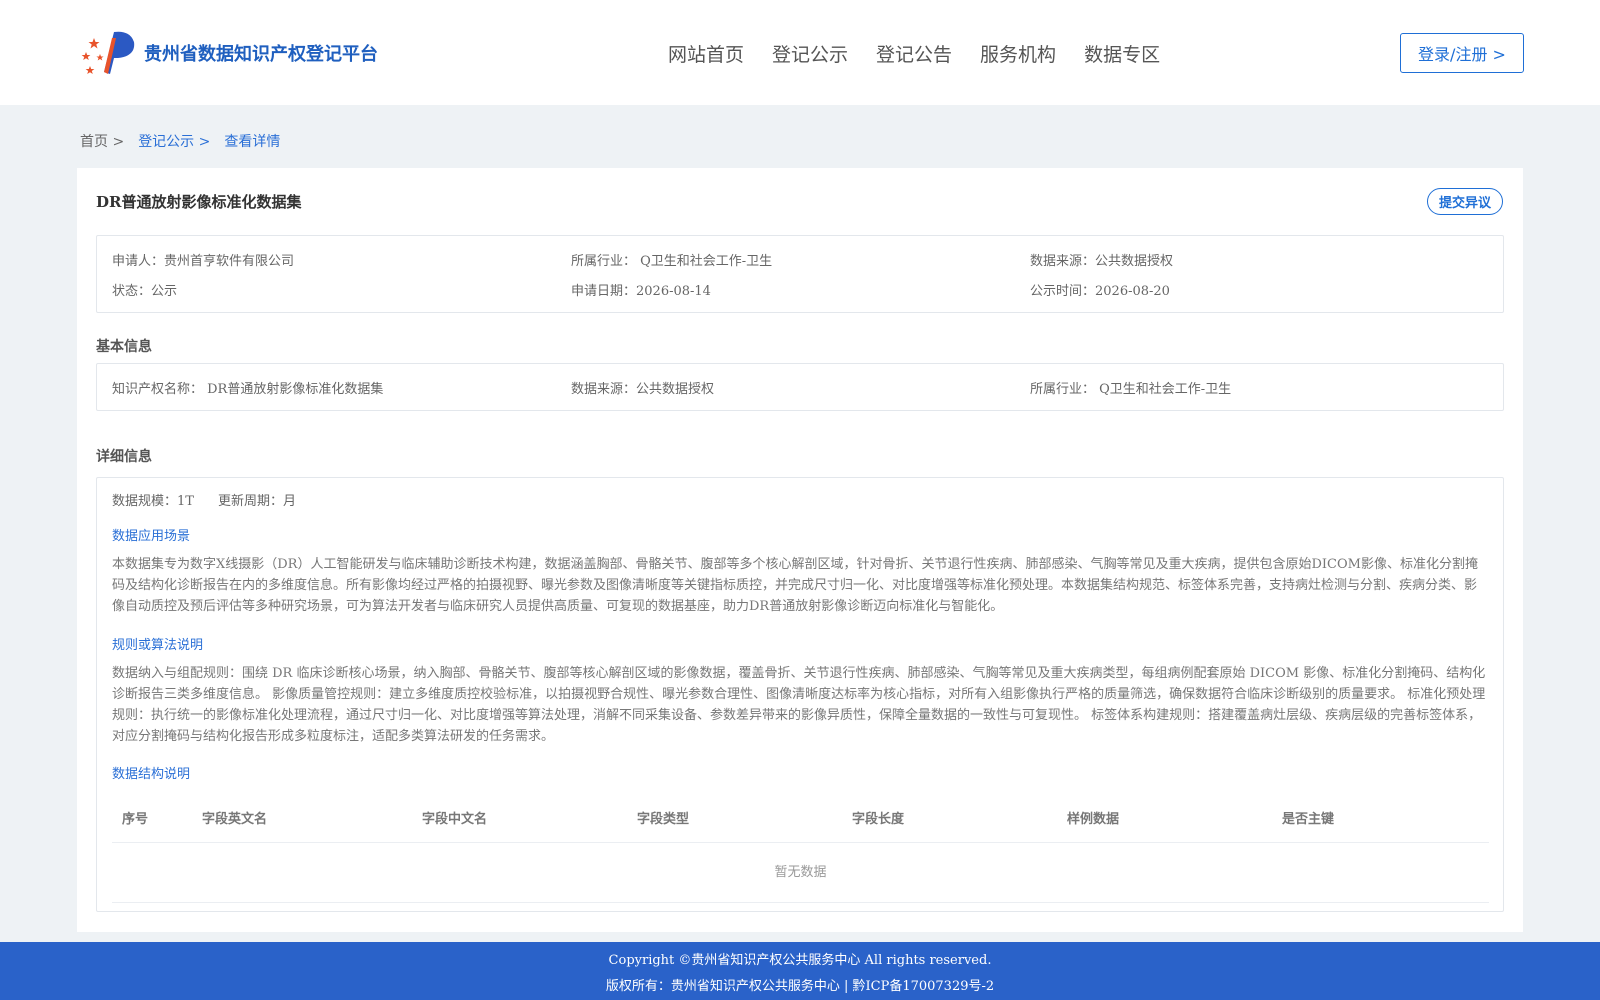  I want to click on basic-info-title: 基本信息, so click(124, 347).